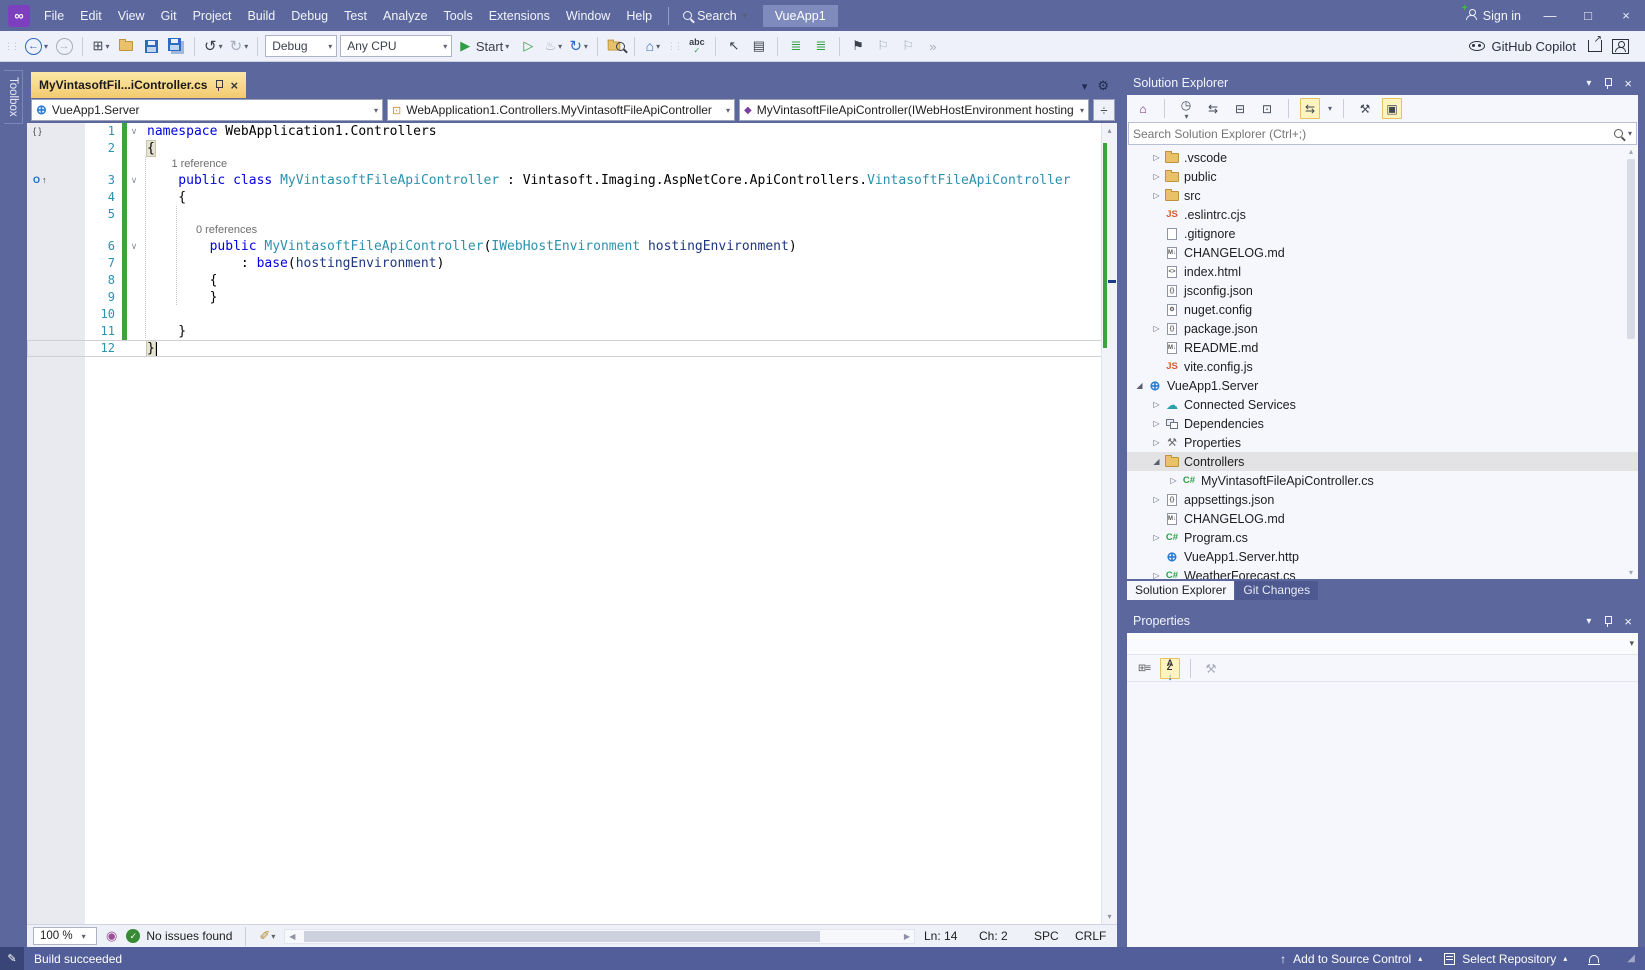 This screenshot has width=1645, height=970. What do you see at coordinates (616, 46) in the screenshot?
I see `find-in-files-button` at bounding box center [616, 46].